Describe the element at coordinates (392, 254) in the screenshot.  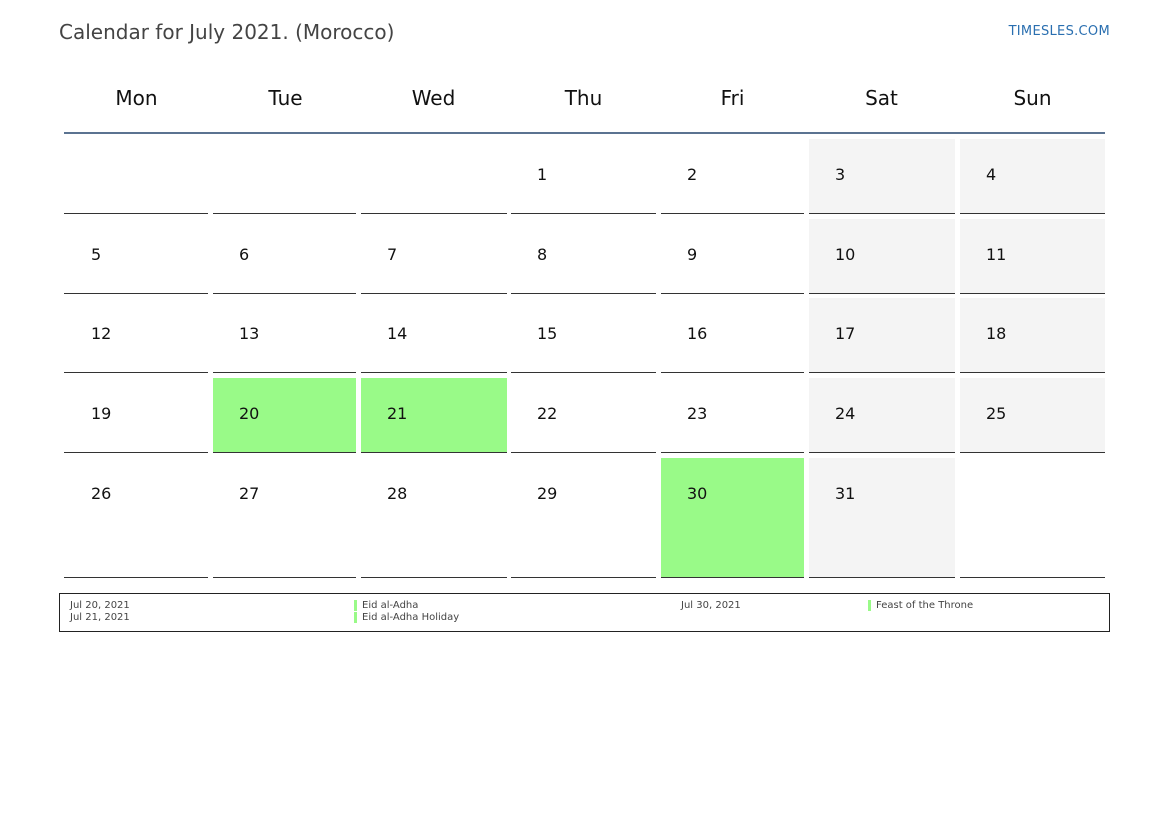
I see `day-number: 7` at that location.